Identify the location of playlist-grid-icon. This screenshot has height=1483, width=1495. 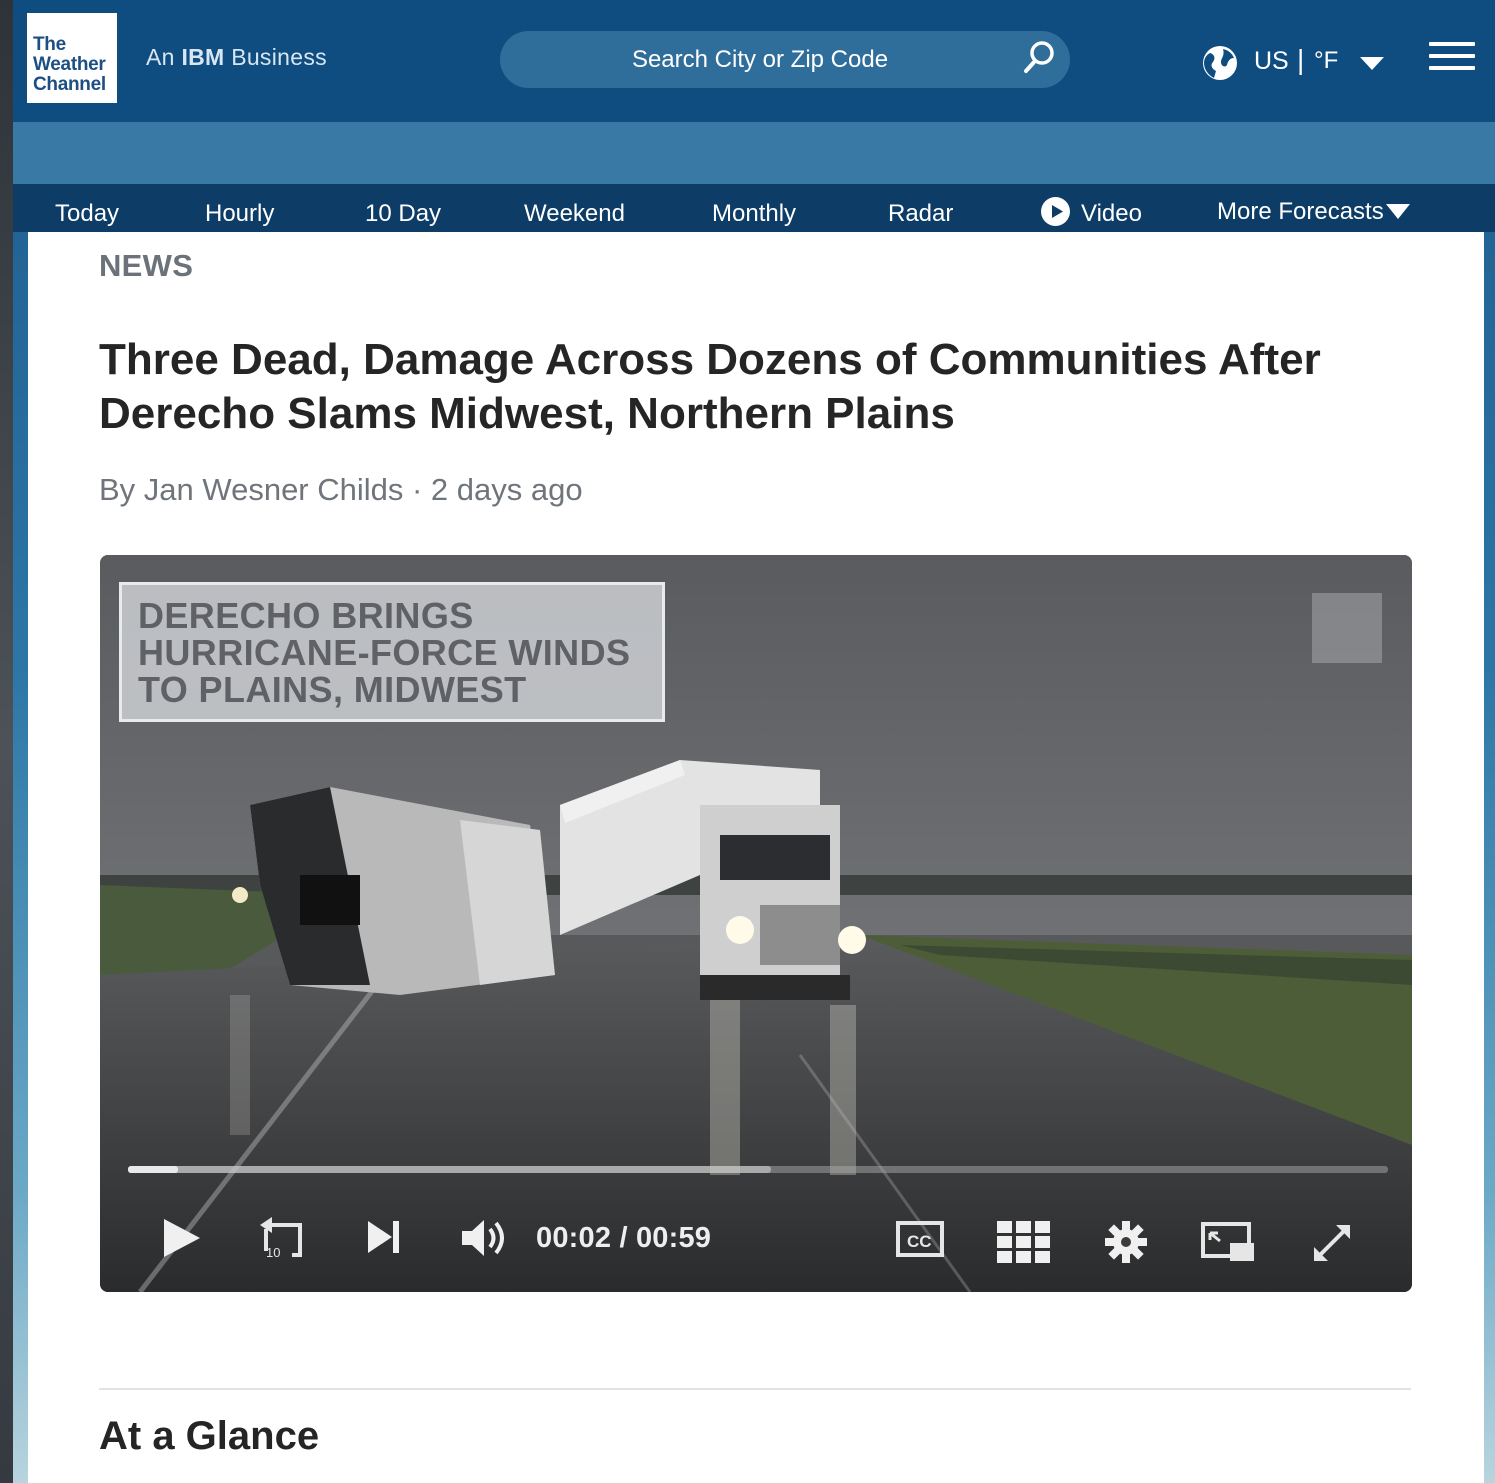
(1024, 1242).